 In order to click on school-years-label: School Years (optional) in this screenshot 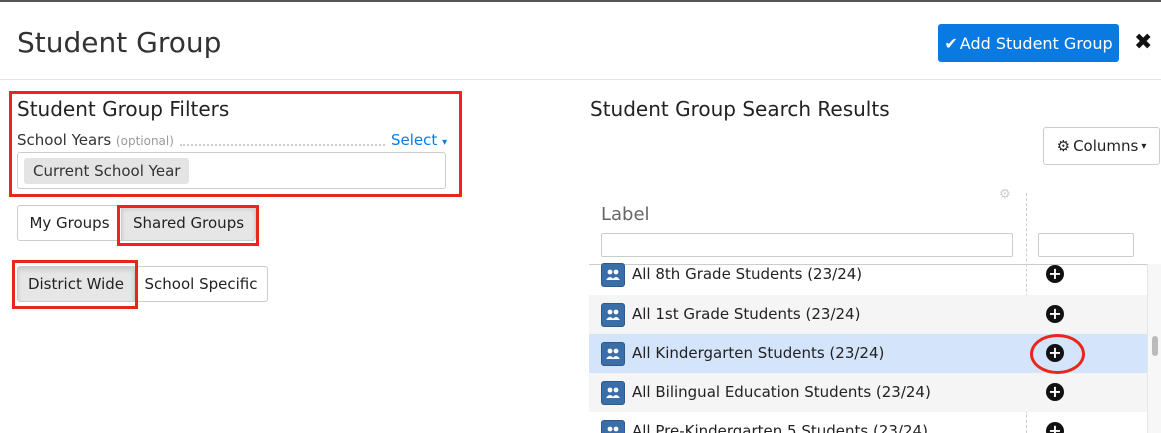, I will do `click(95, 140)`.